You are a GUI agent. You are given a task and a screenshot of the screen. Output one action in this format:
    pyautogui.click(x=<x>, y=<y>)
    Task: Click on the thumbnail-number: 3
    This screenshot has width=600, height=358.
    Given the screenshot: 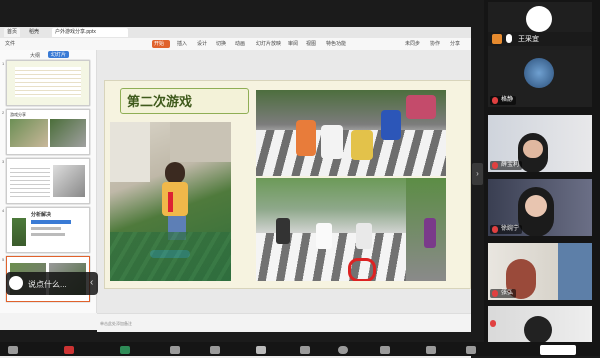 What is the action you would take?
    pyautogui.click(x=3, y=161)
    